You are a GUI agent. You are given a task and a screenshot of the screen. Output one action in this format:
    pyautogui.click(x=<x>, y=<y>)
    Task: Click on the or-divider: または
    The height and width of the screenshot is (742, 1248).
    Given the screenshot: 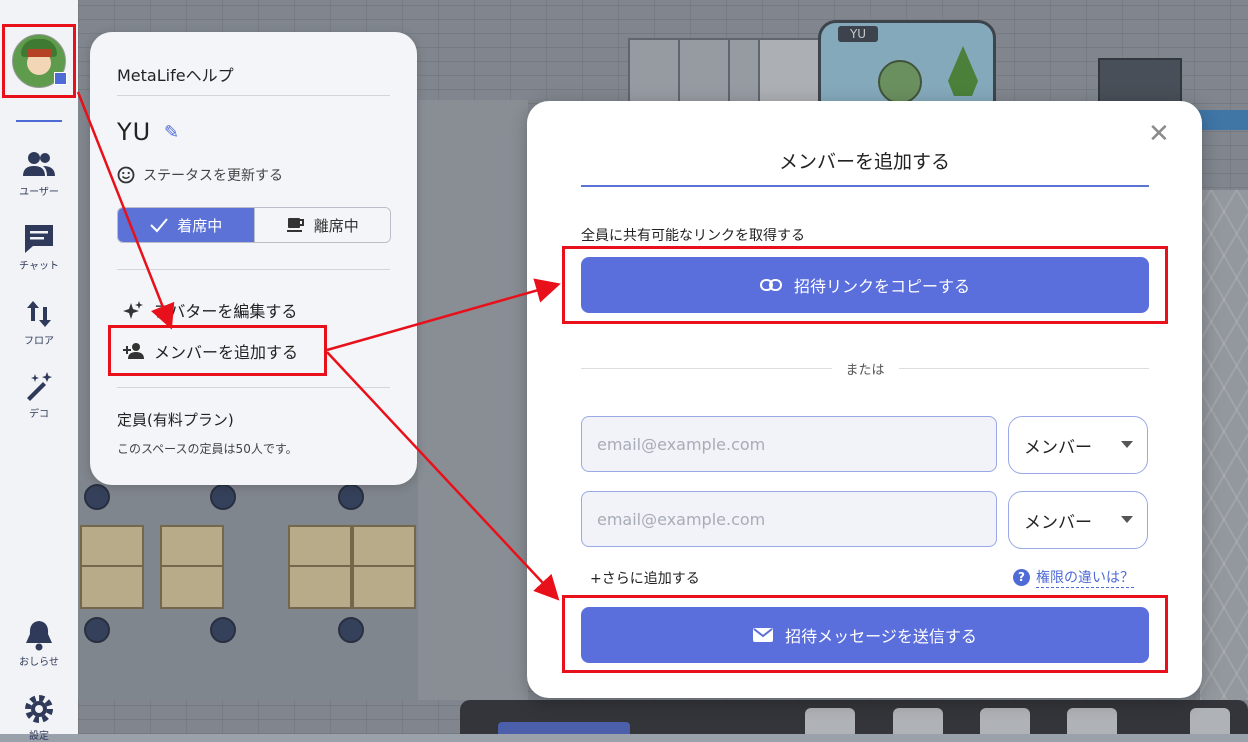 What is the action you would take?
    pyautogui.click(x=865, y=368)
    